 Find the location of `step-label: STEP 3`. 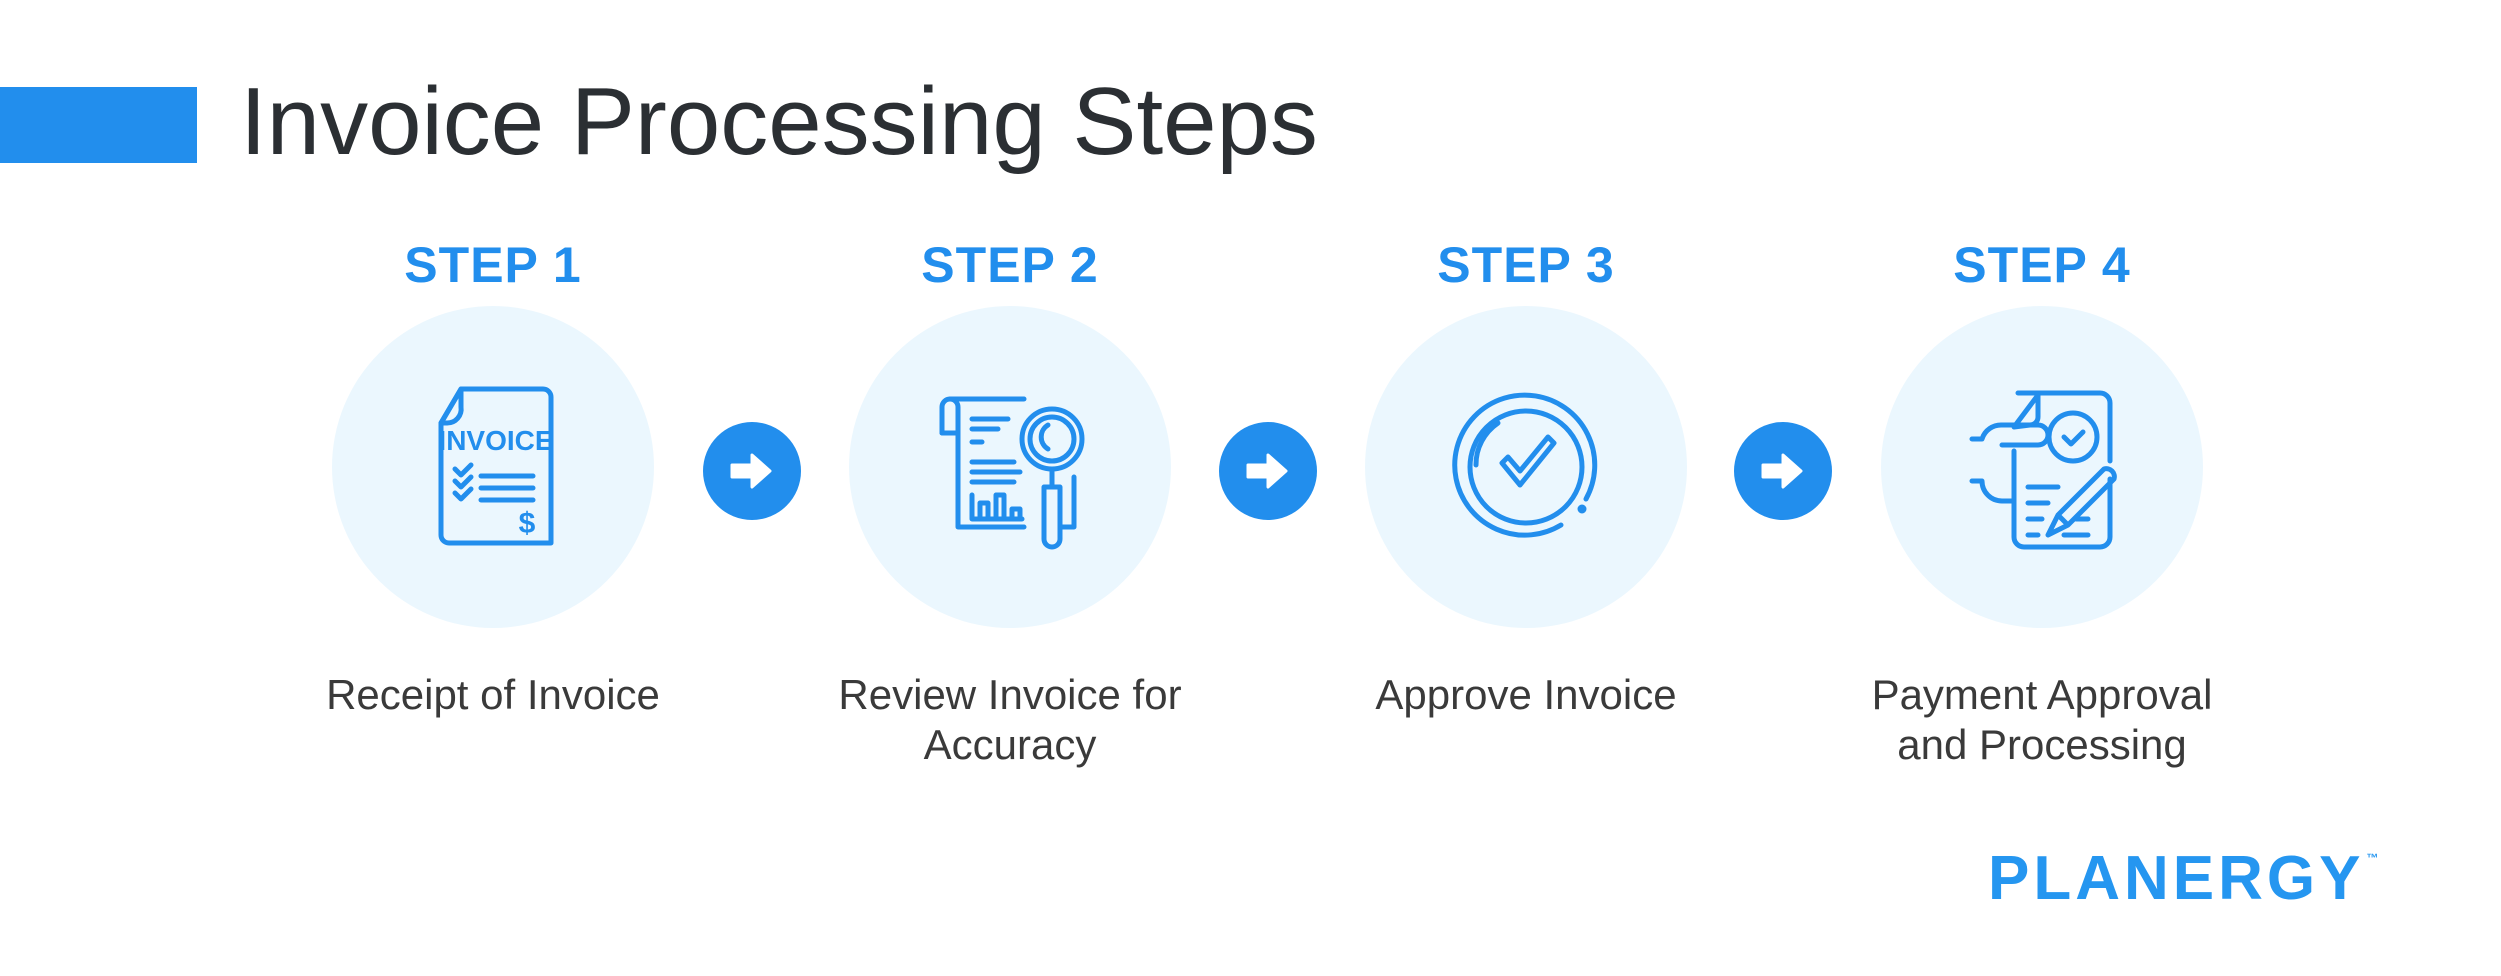

step-label: STEP 3 is located at coordinates (1526, 265).